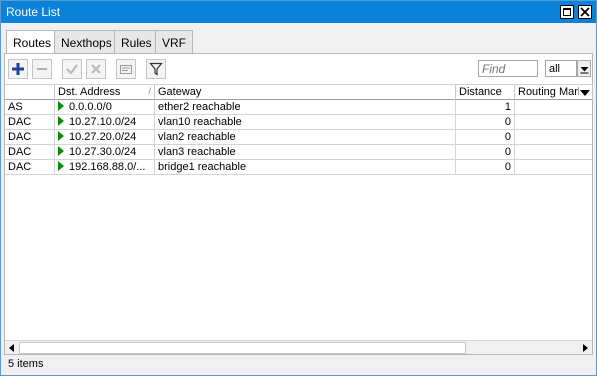  Describe the element at coordinates (305, 167) in the screenshot. I see `cell-gateway: bridge1 reachable` at that location.